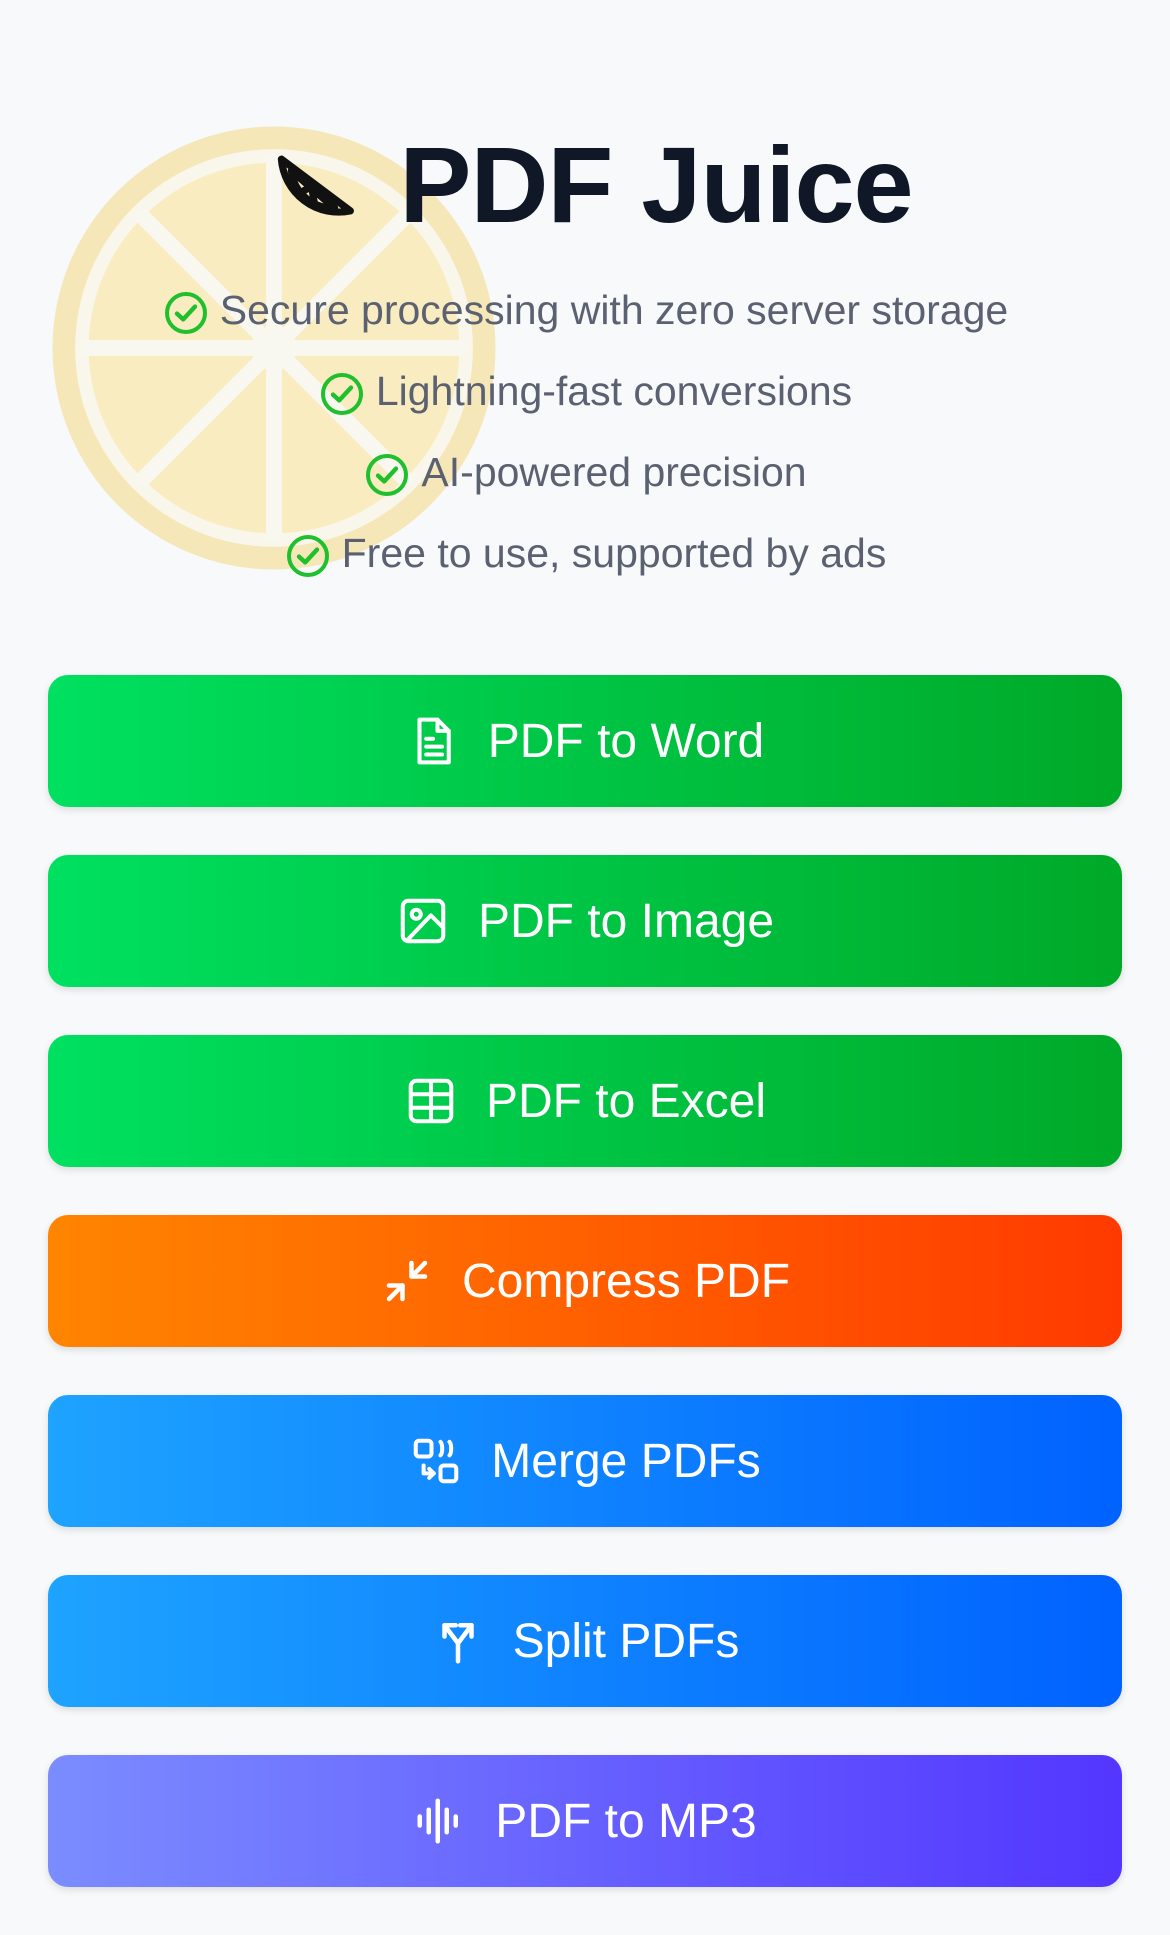  I want to click on table-icon, so click(431, 1101).